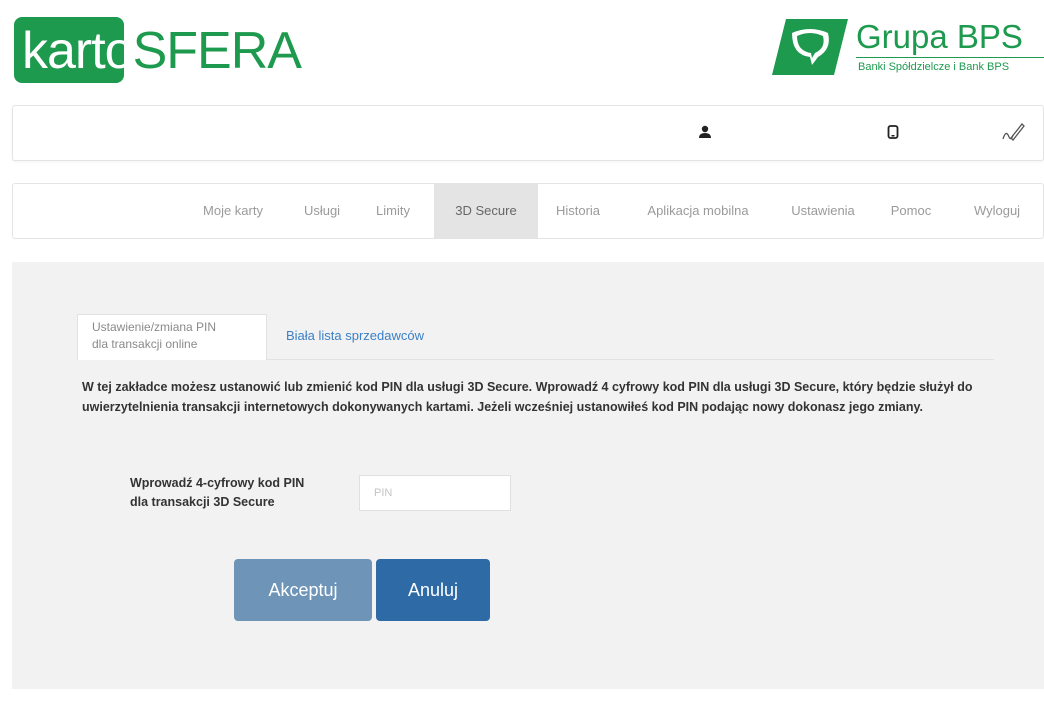  What do you see at coordinates (705, 132) in the screenshot?
I see `user-icon` at bounding box center [705, 132].